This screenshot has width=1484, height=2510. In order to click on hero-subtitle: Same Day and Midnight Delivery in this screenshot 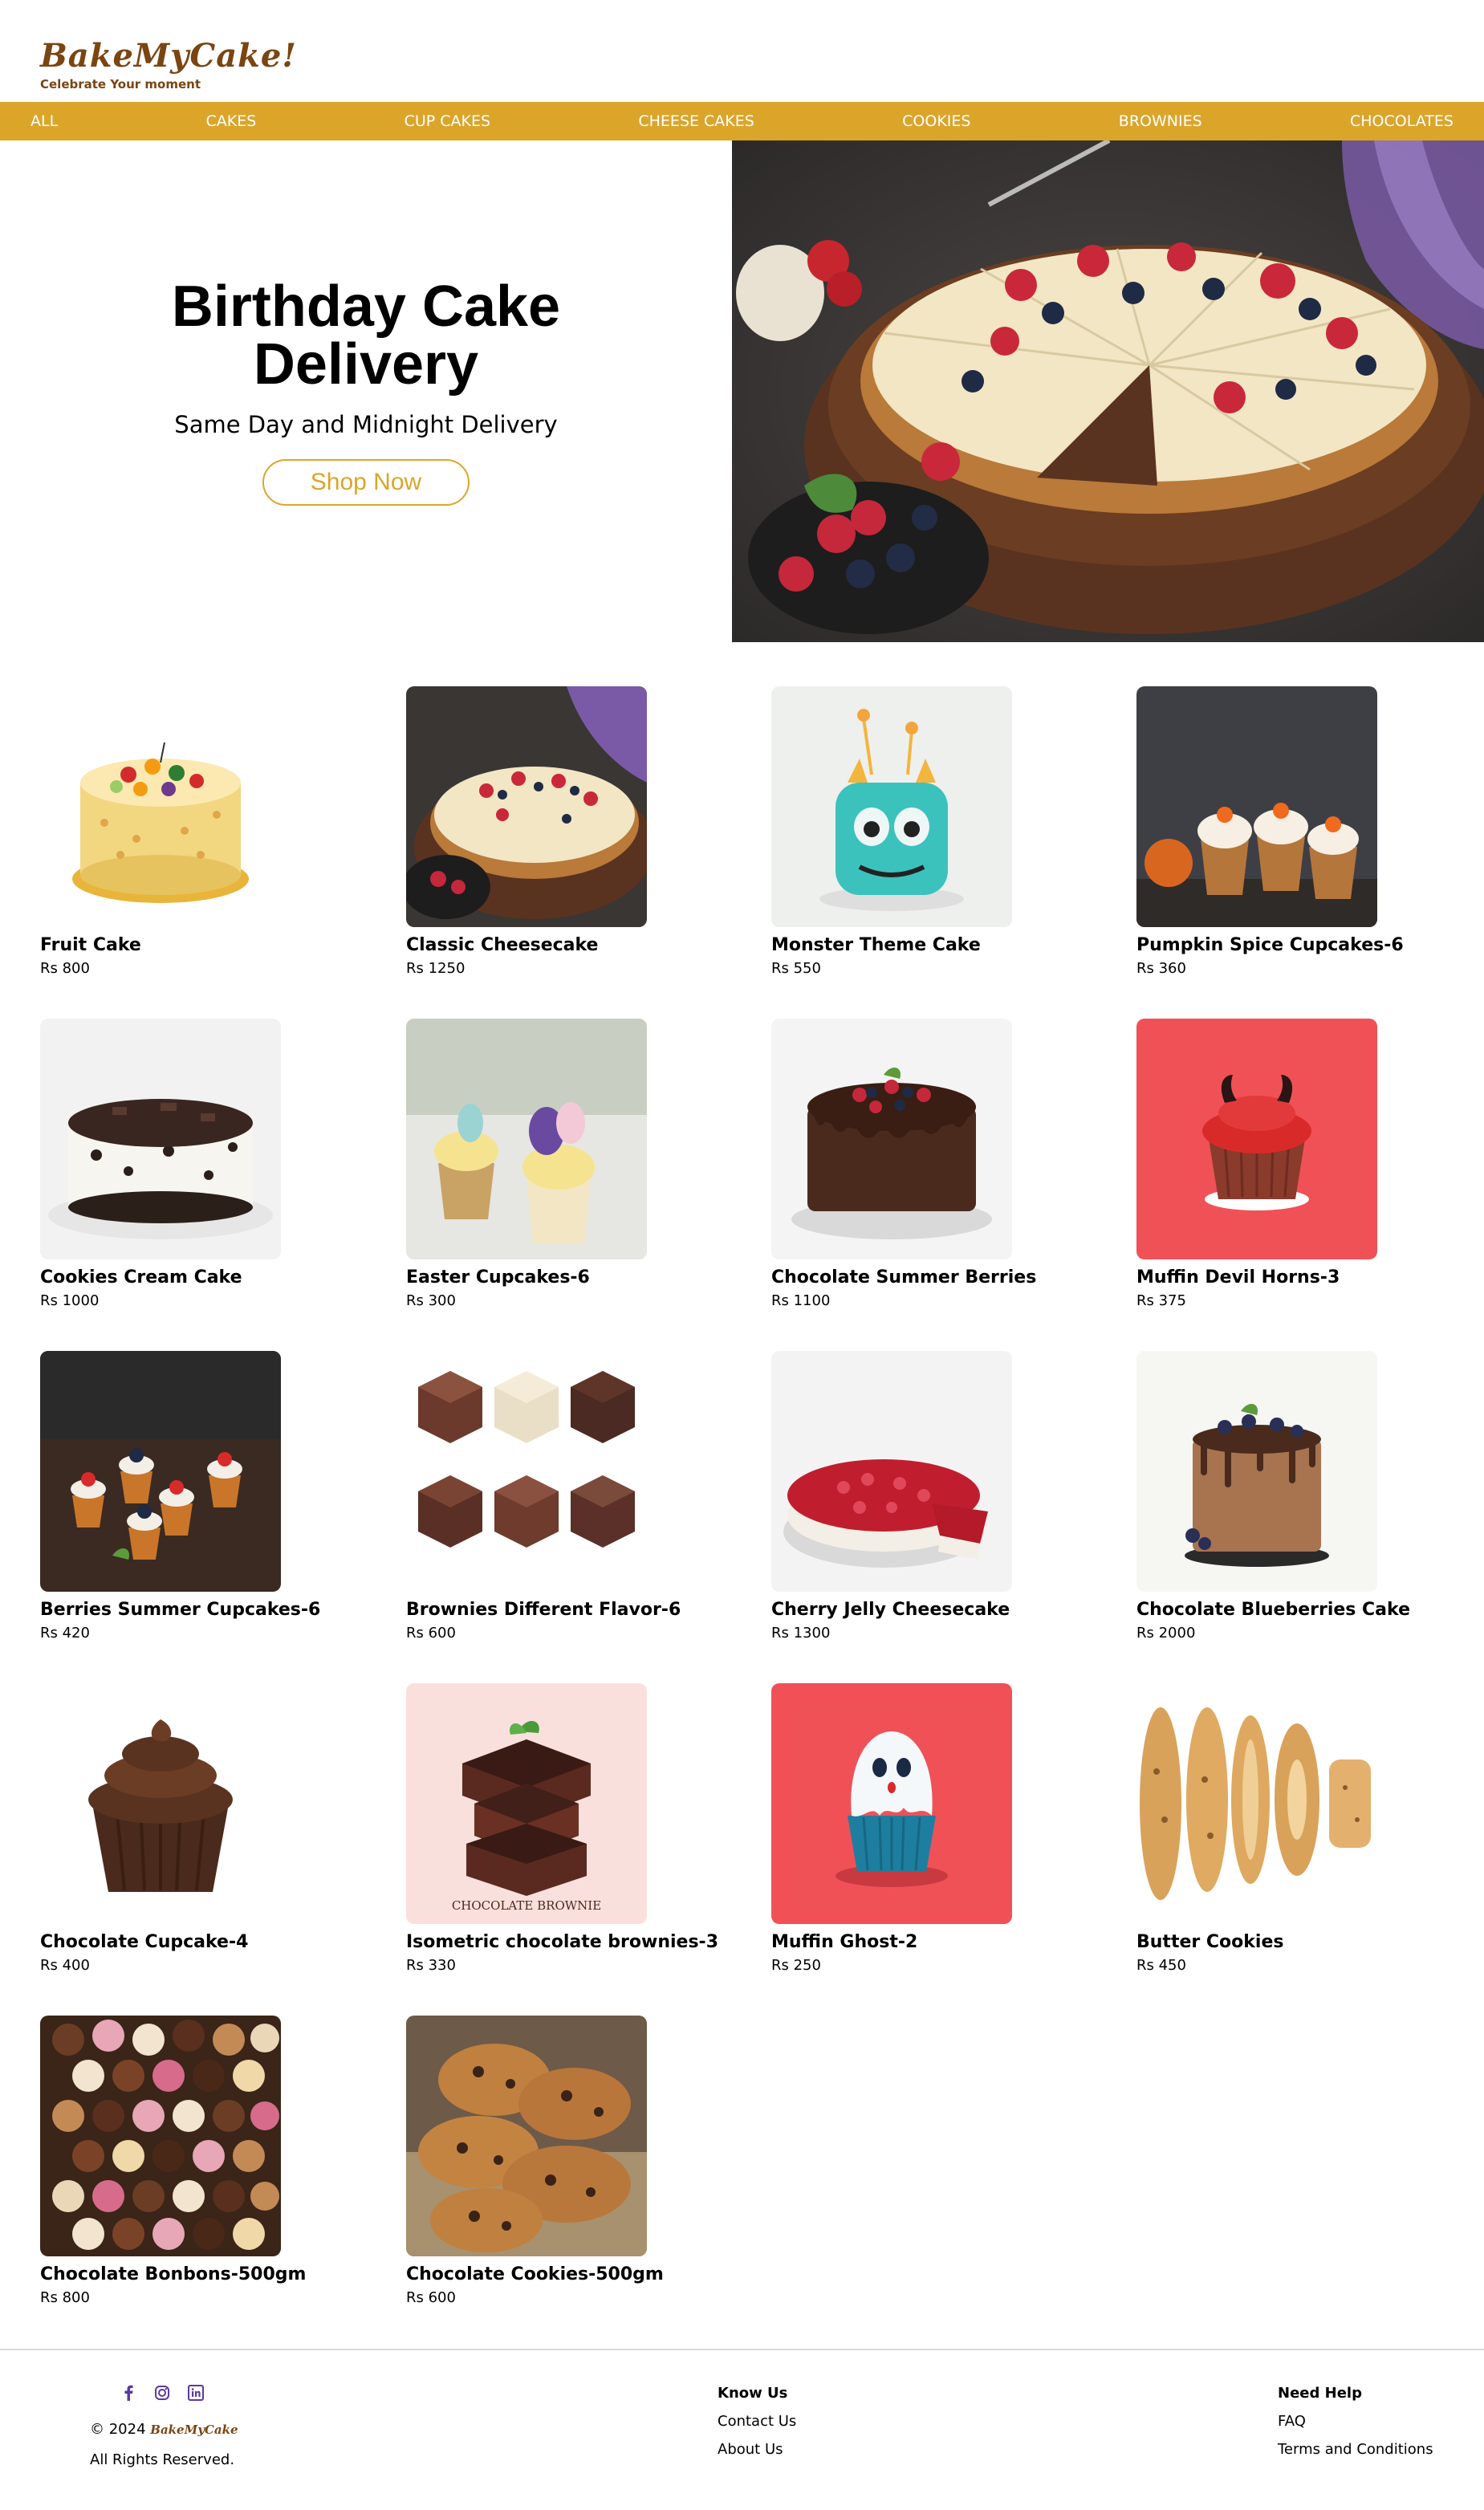, I will do `click(366, 424)`.